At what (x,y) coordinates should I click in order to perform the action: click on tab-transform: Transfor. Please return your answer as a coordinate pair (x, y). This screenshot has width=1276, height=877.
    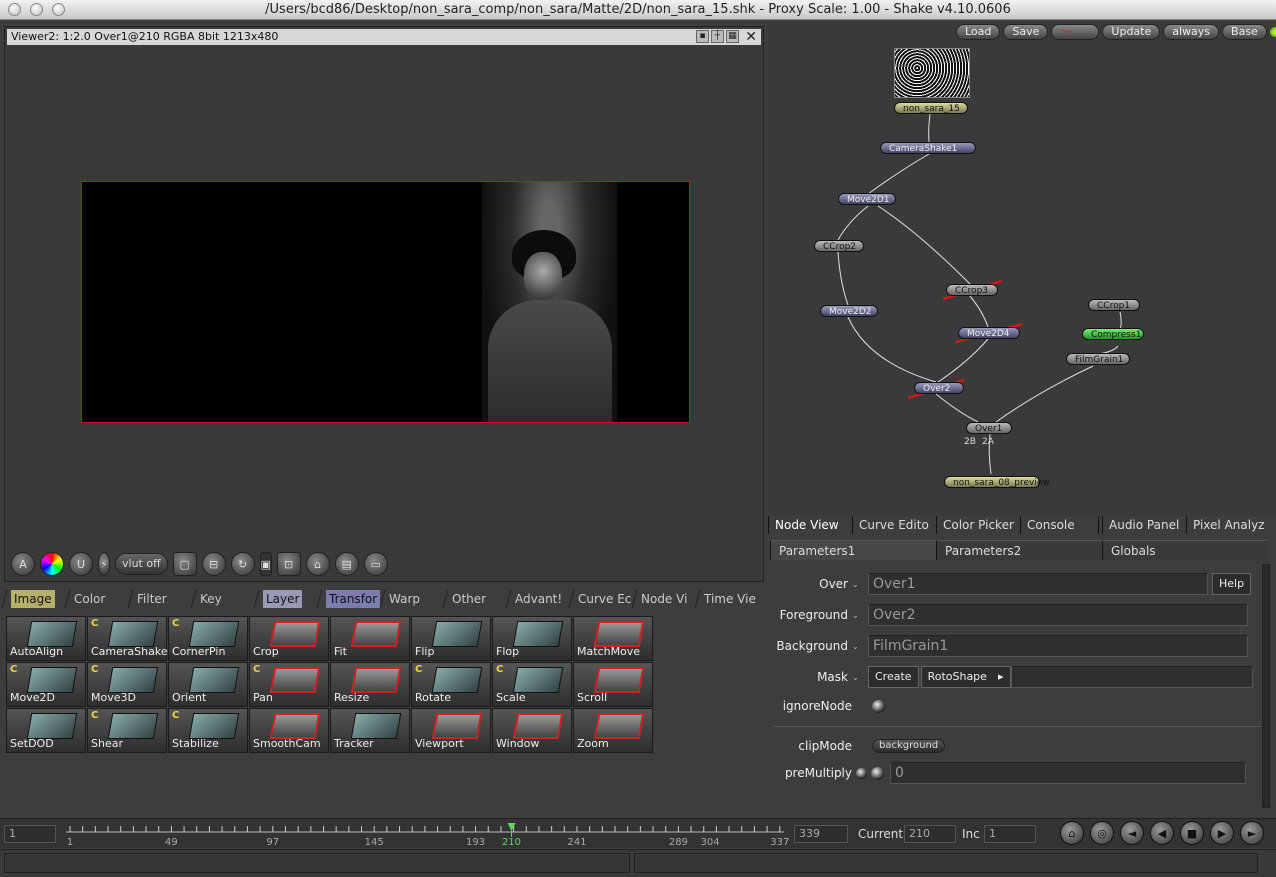
    Looking at the image, I should click on (350, 599).